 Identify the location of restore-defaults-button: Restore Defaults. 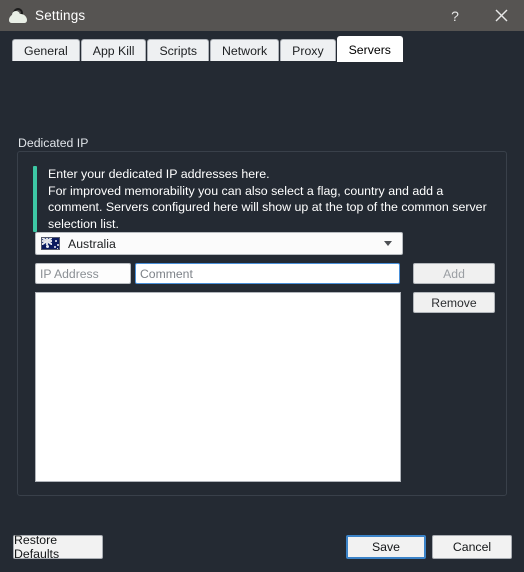
(58, 547).